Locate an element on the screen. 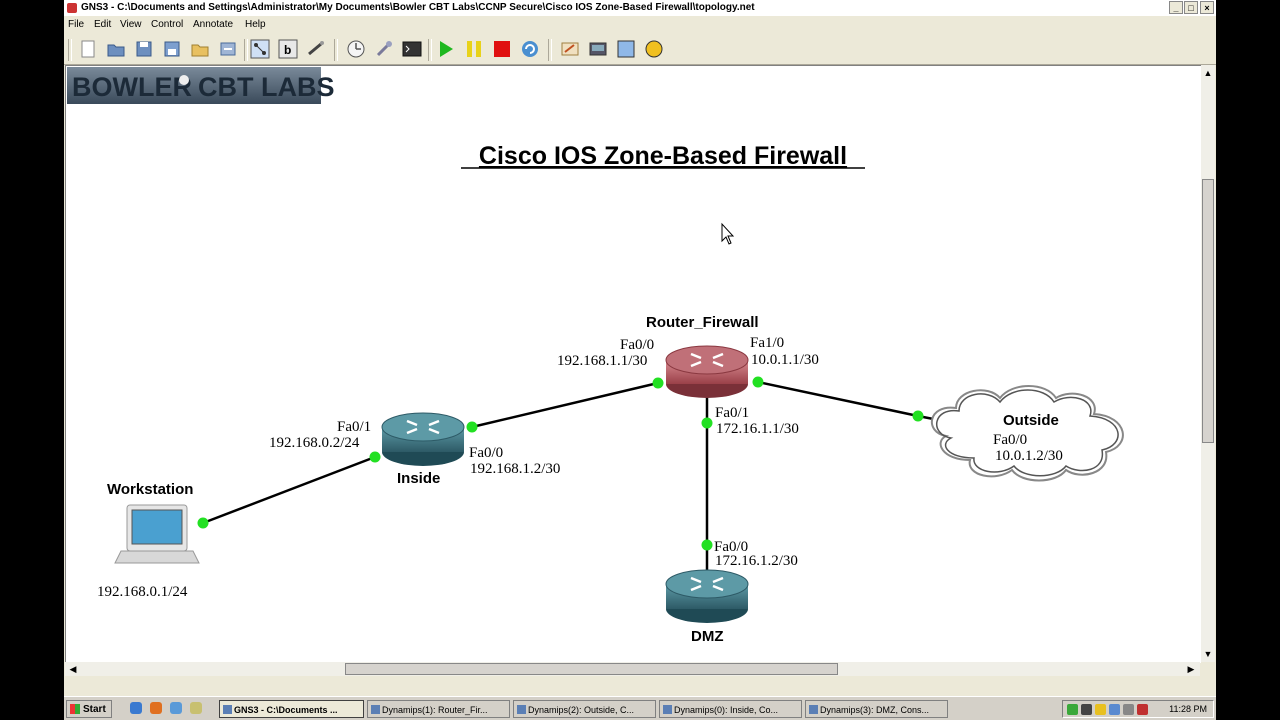  monitor-tray-icon is located at coordinates (1086, 709).